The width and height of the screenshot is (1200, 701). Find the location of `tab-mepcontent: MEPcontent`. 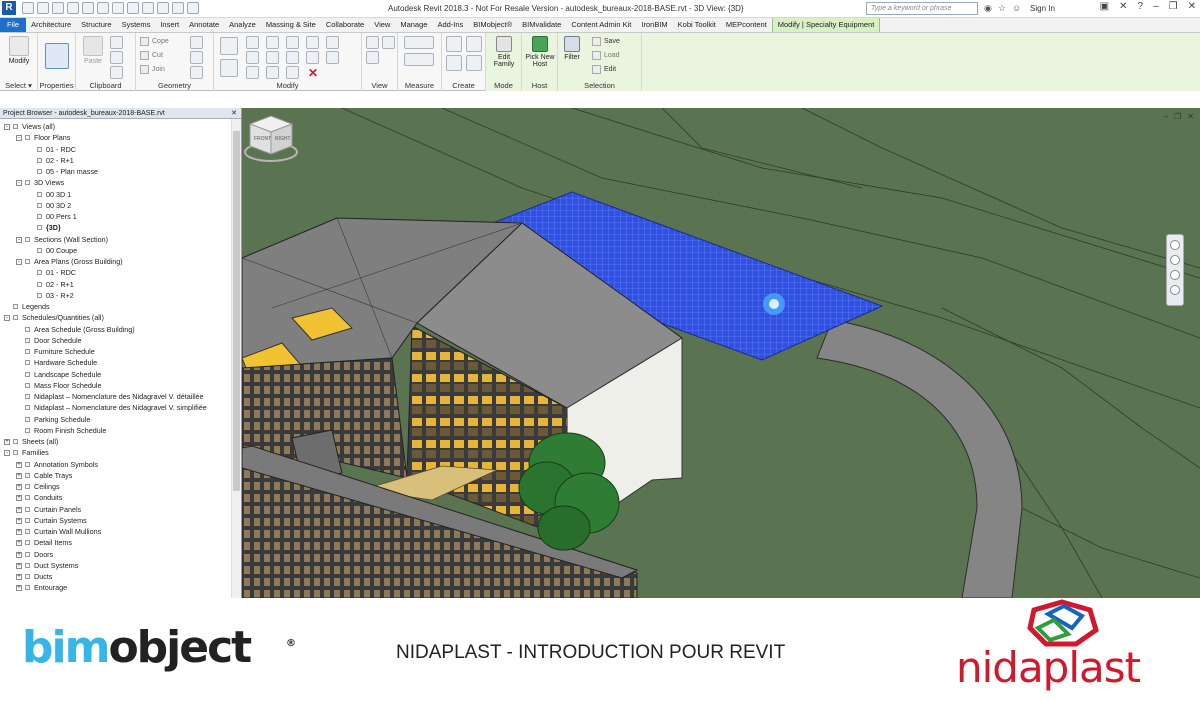

tab-mepcontent: MEPcontent is located at coordinates (746, 25).